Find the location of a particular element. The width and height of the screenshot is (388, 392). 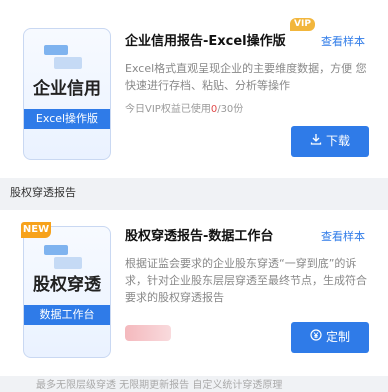

product-cover-excel: 企业信用 Excel操作版 is located at coordinates (67, 94).